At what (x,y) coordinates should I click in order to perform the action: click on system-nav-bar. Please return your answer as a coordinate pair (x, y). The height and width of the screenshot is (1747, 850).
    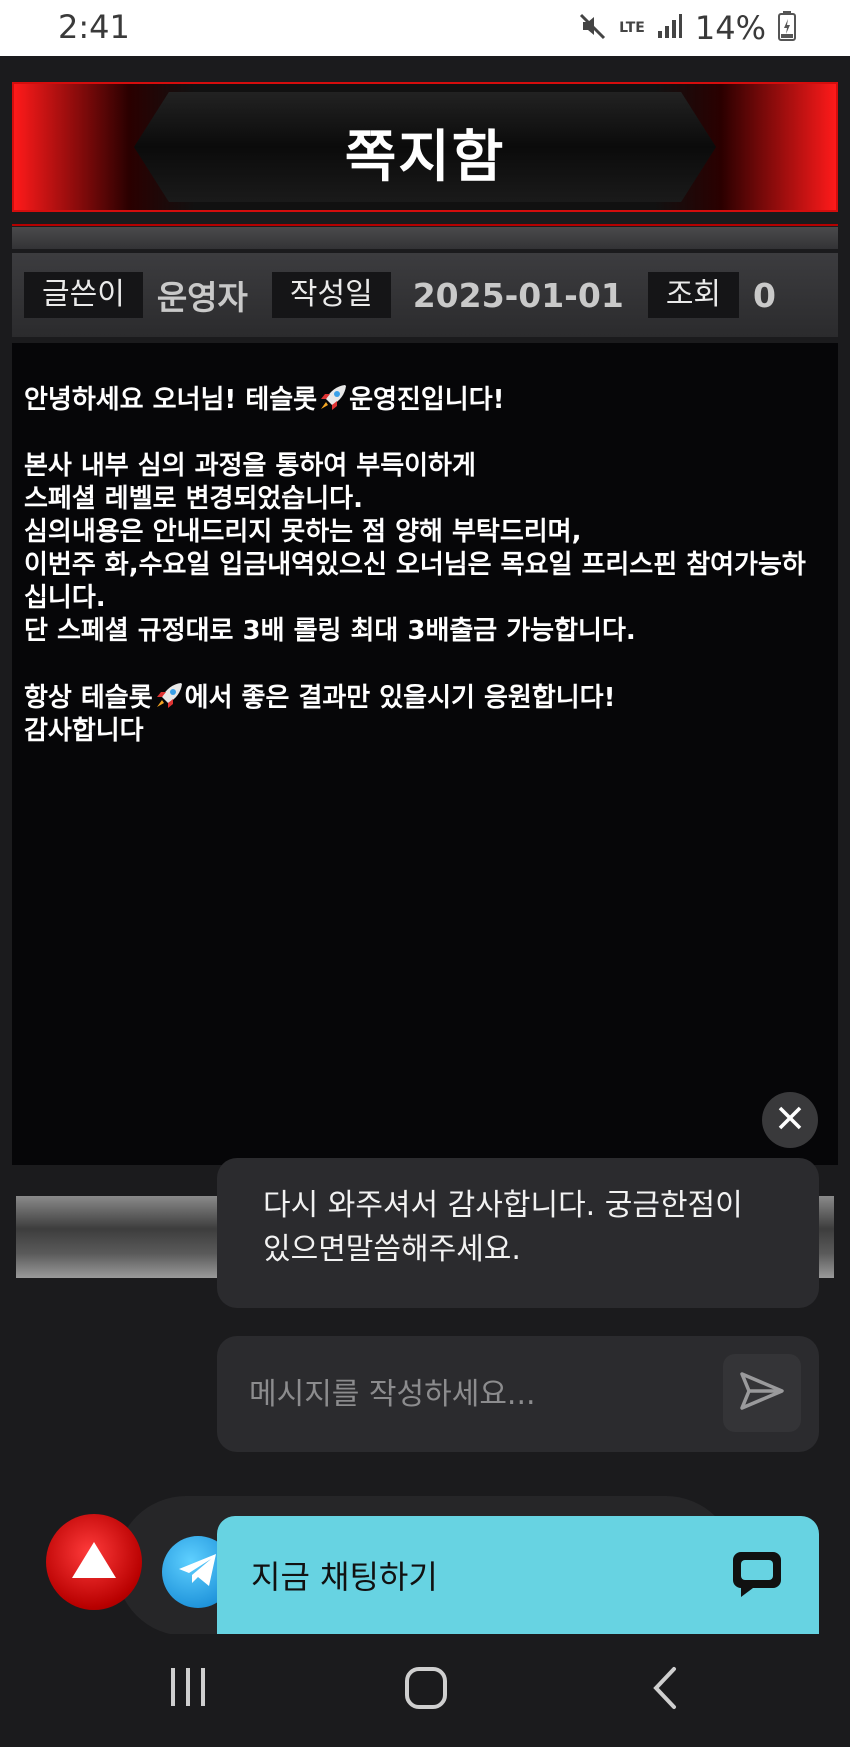
    Looking at the image, I should click on (425, 1690).